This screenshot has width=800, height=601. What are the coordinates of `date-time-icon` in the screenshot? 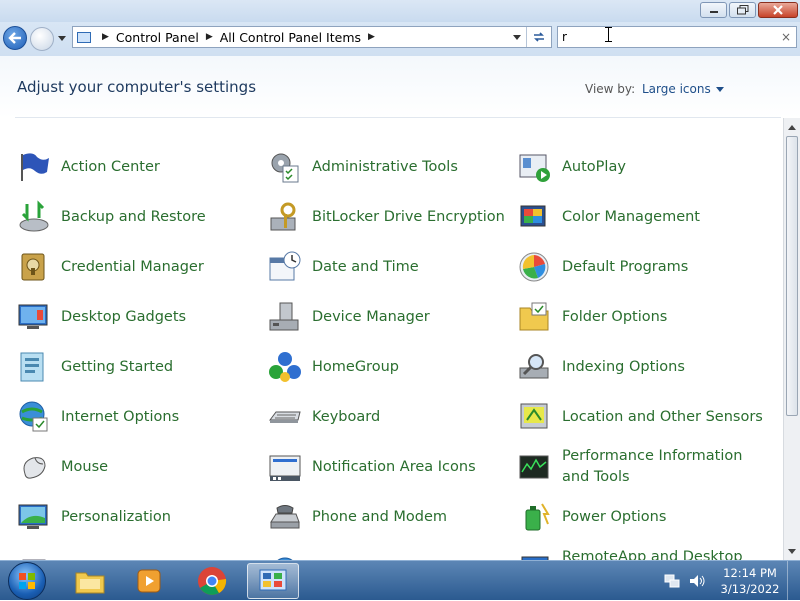 It's located at (285, 267).